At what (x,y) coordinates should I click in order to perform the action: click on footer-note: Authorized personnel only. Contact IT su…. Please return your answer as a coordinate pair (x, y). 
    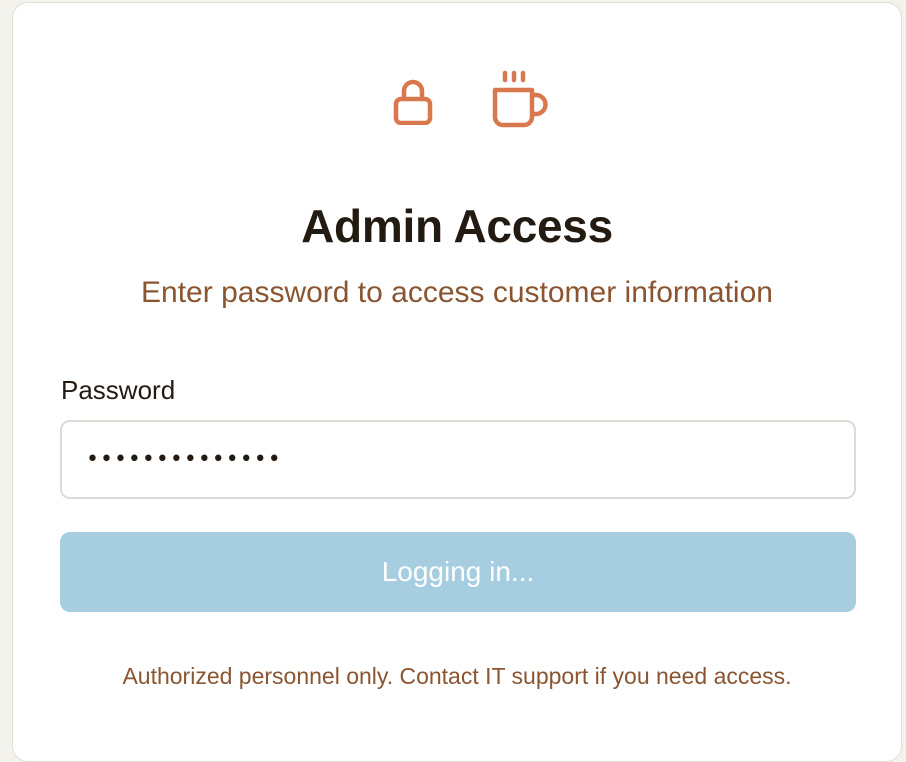
    Looking at the image, I should click on (457, 676).